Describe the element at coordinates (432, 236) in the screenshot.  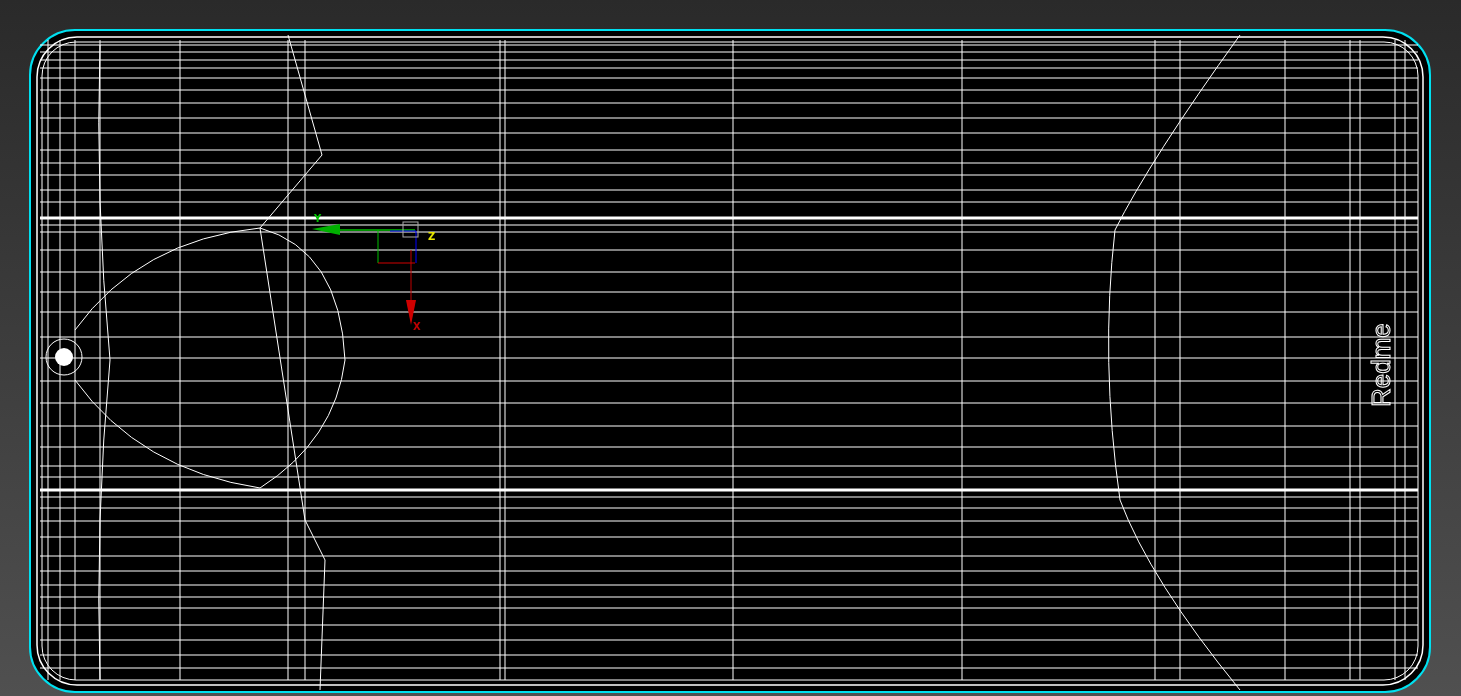
I see `axis-label: Z` at that location.